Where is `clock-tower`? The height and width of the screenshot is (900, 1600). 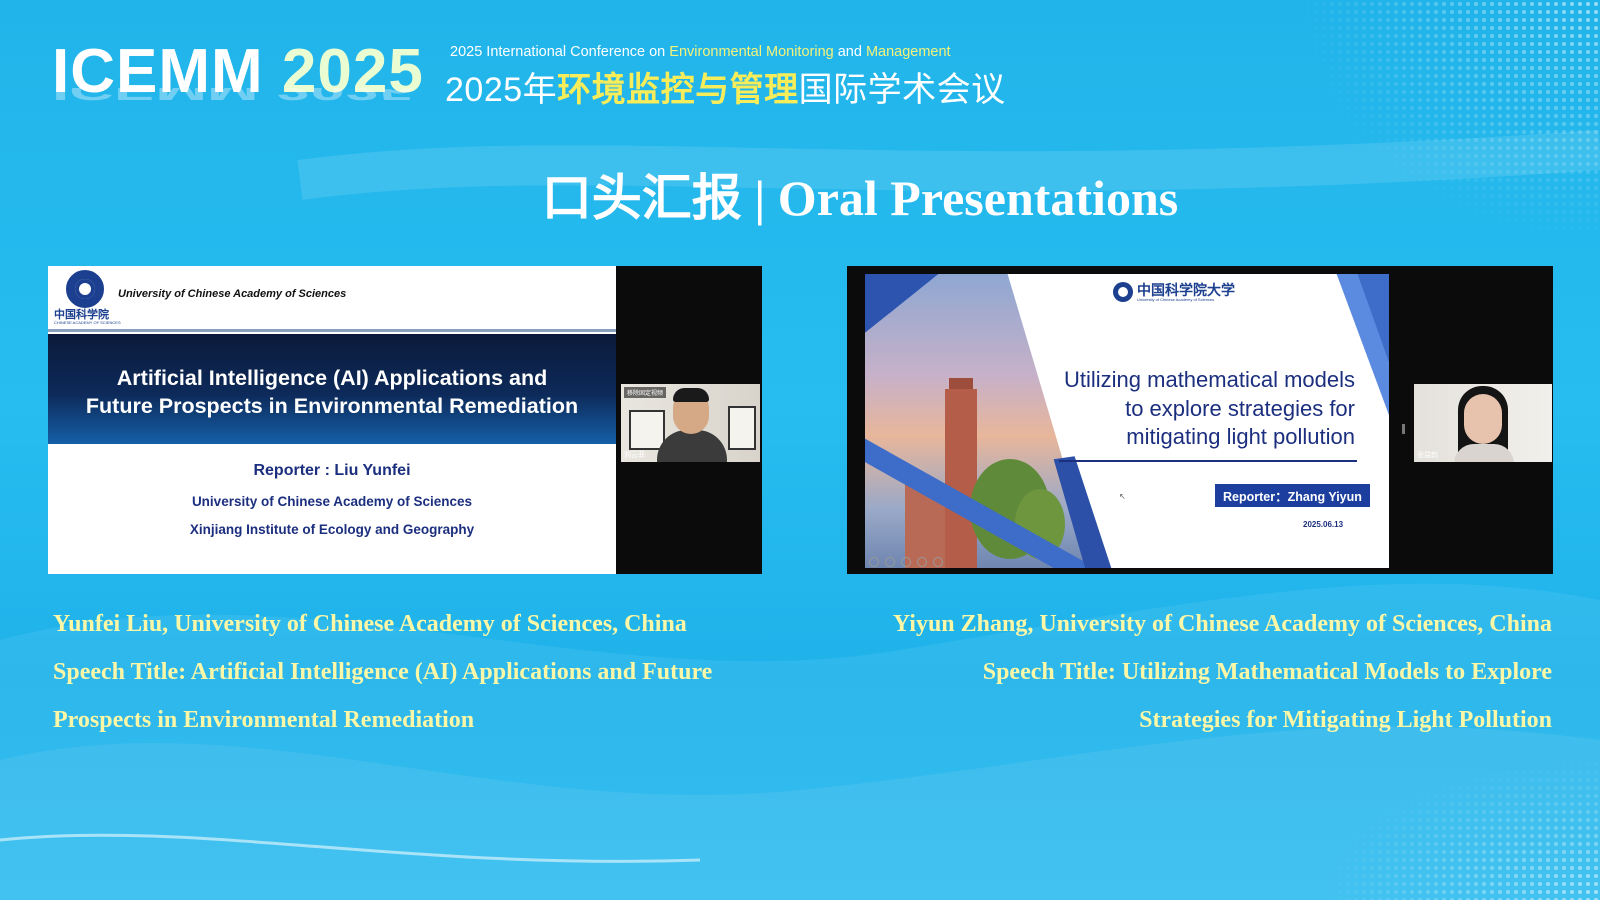 clock-tower is located at coordinates (961, 478).